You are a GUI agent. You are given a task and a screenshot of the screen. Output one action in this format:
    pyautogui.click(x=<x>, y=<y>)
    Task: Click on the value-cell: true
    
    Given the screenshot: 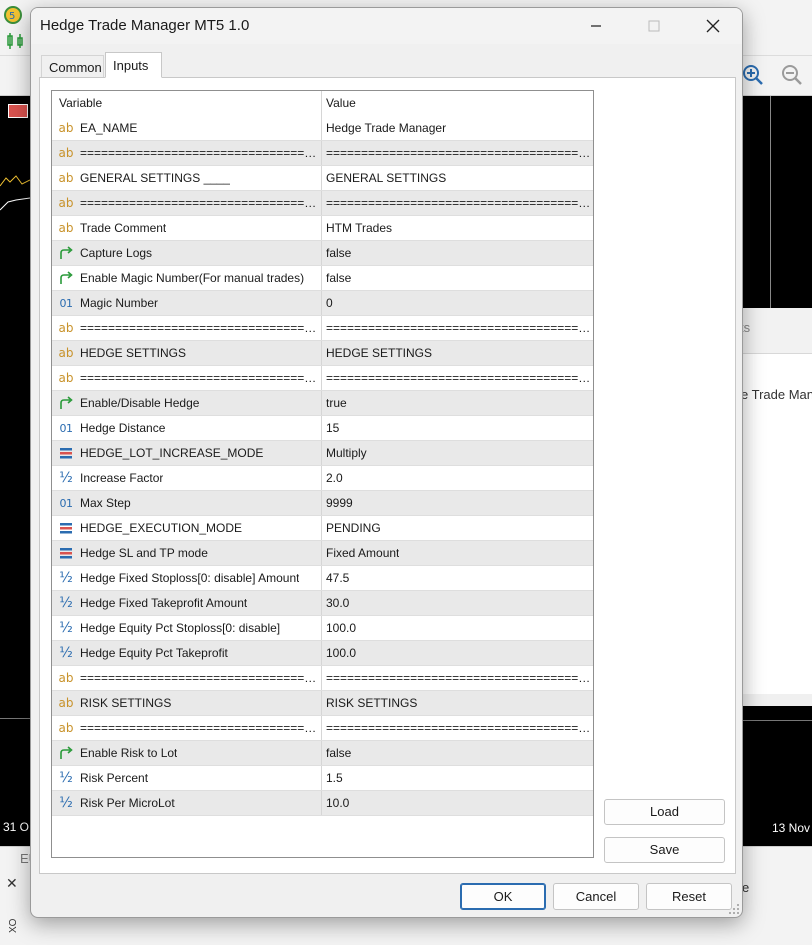 What is the action you would take?
    pyautogui.click(x=457, y=403)
    